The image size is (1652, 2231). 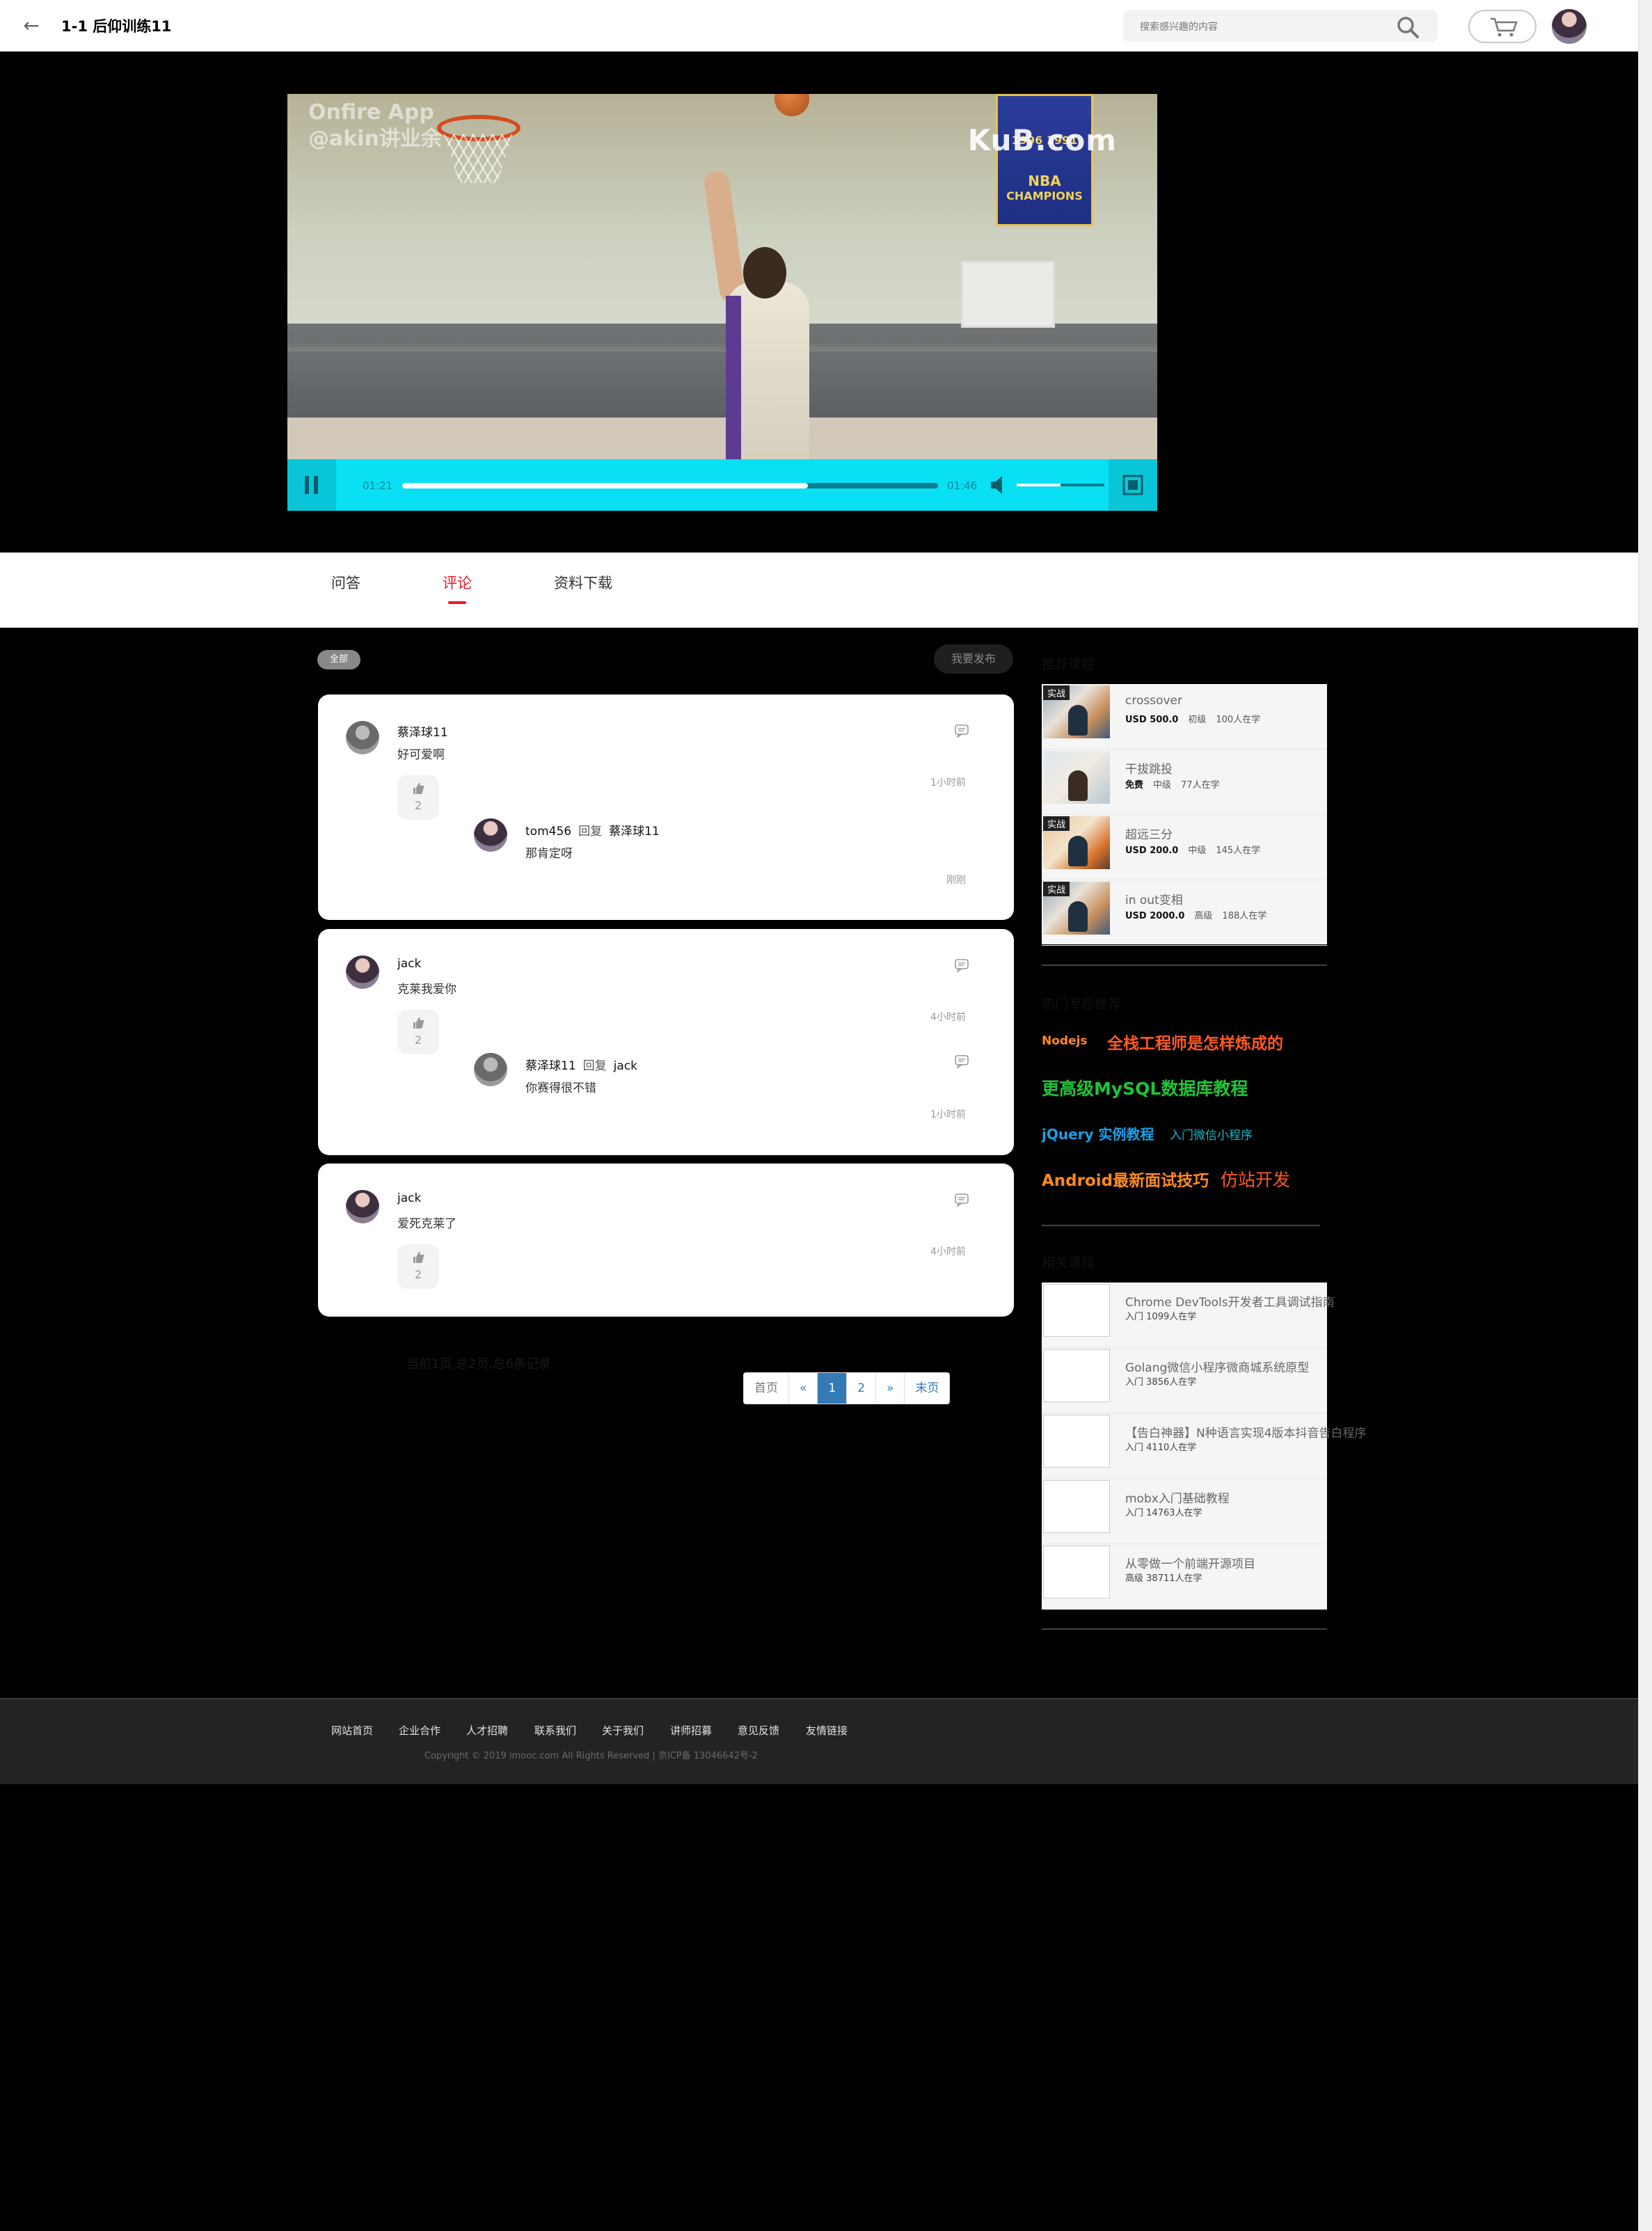 What do you see at coordinates (1195, 1042) in the screenshot?
I see `hot-keyword: 全栈工程师是怎样炼成的` at bounding box center [1195, 1042].